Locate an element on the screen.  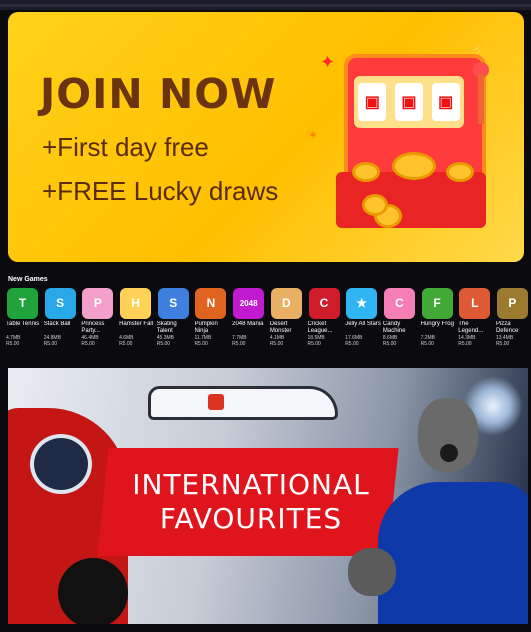
confetti-icon: ✶ is located at coordinates (313, 135).